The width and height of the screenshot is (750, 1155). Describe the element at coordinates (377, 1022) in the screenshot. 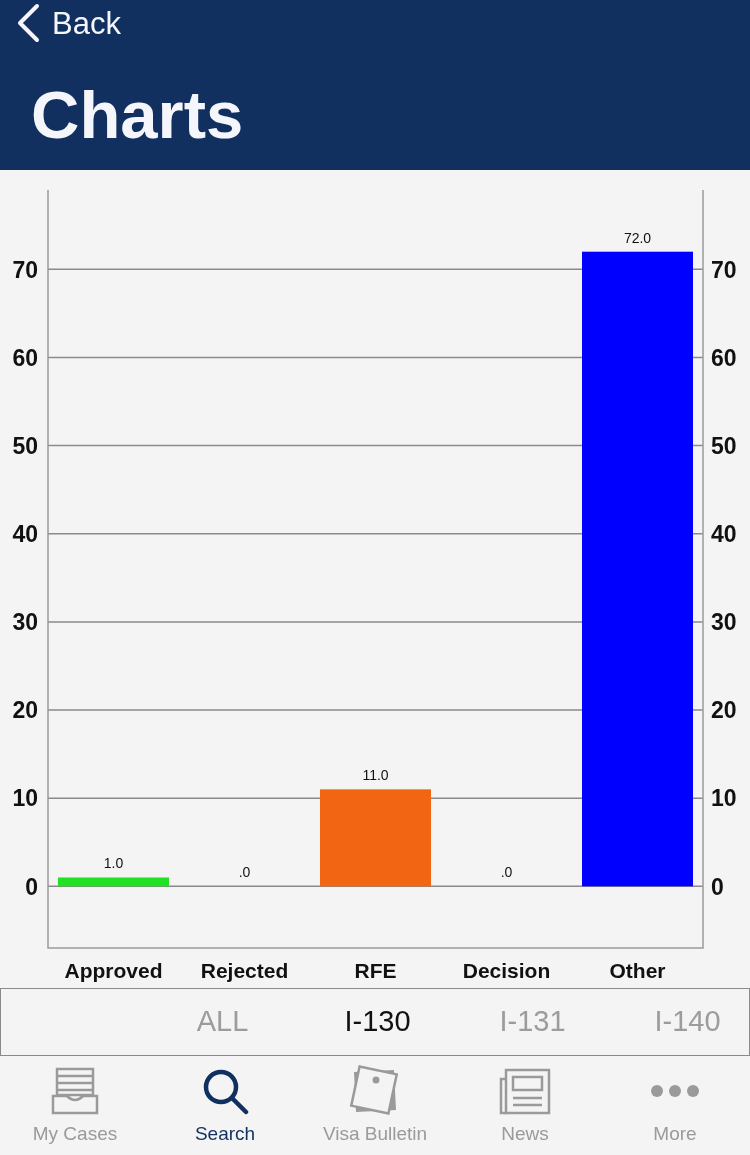

I see `form-tab: I-130` at that location.